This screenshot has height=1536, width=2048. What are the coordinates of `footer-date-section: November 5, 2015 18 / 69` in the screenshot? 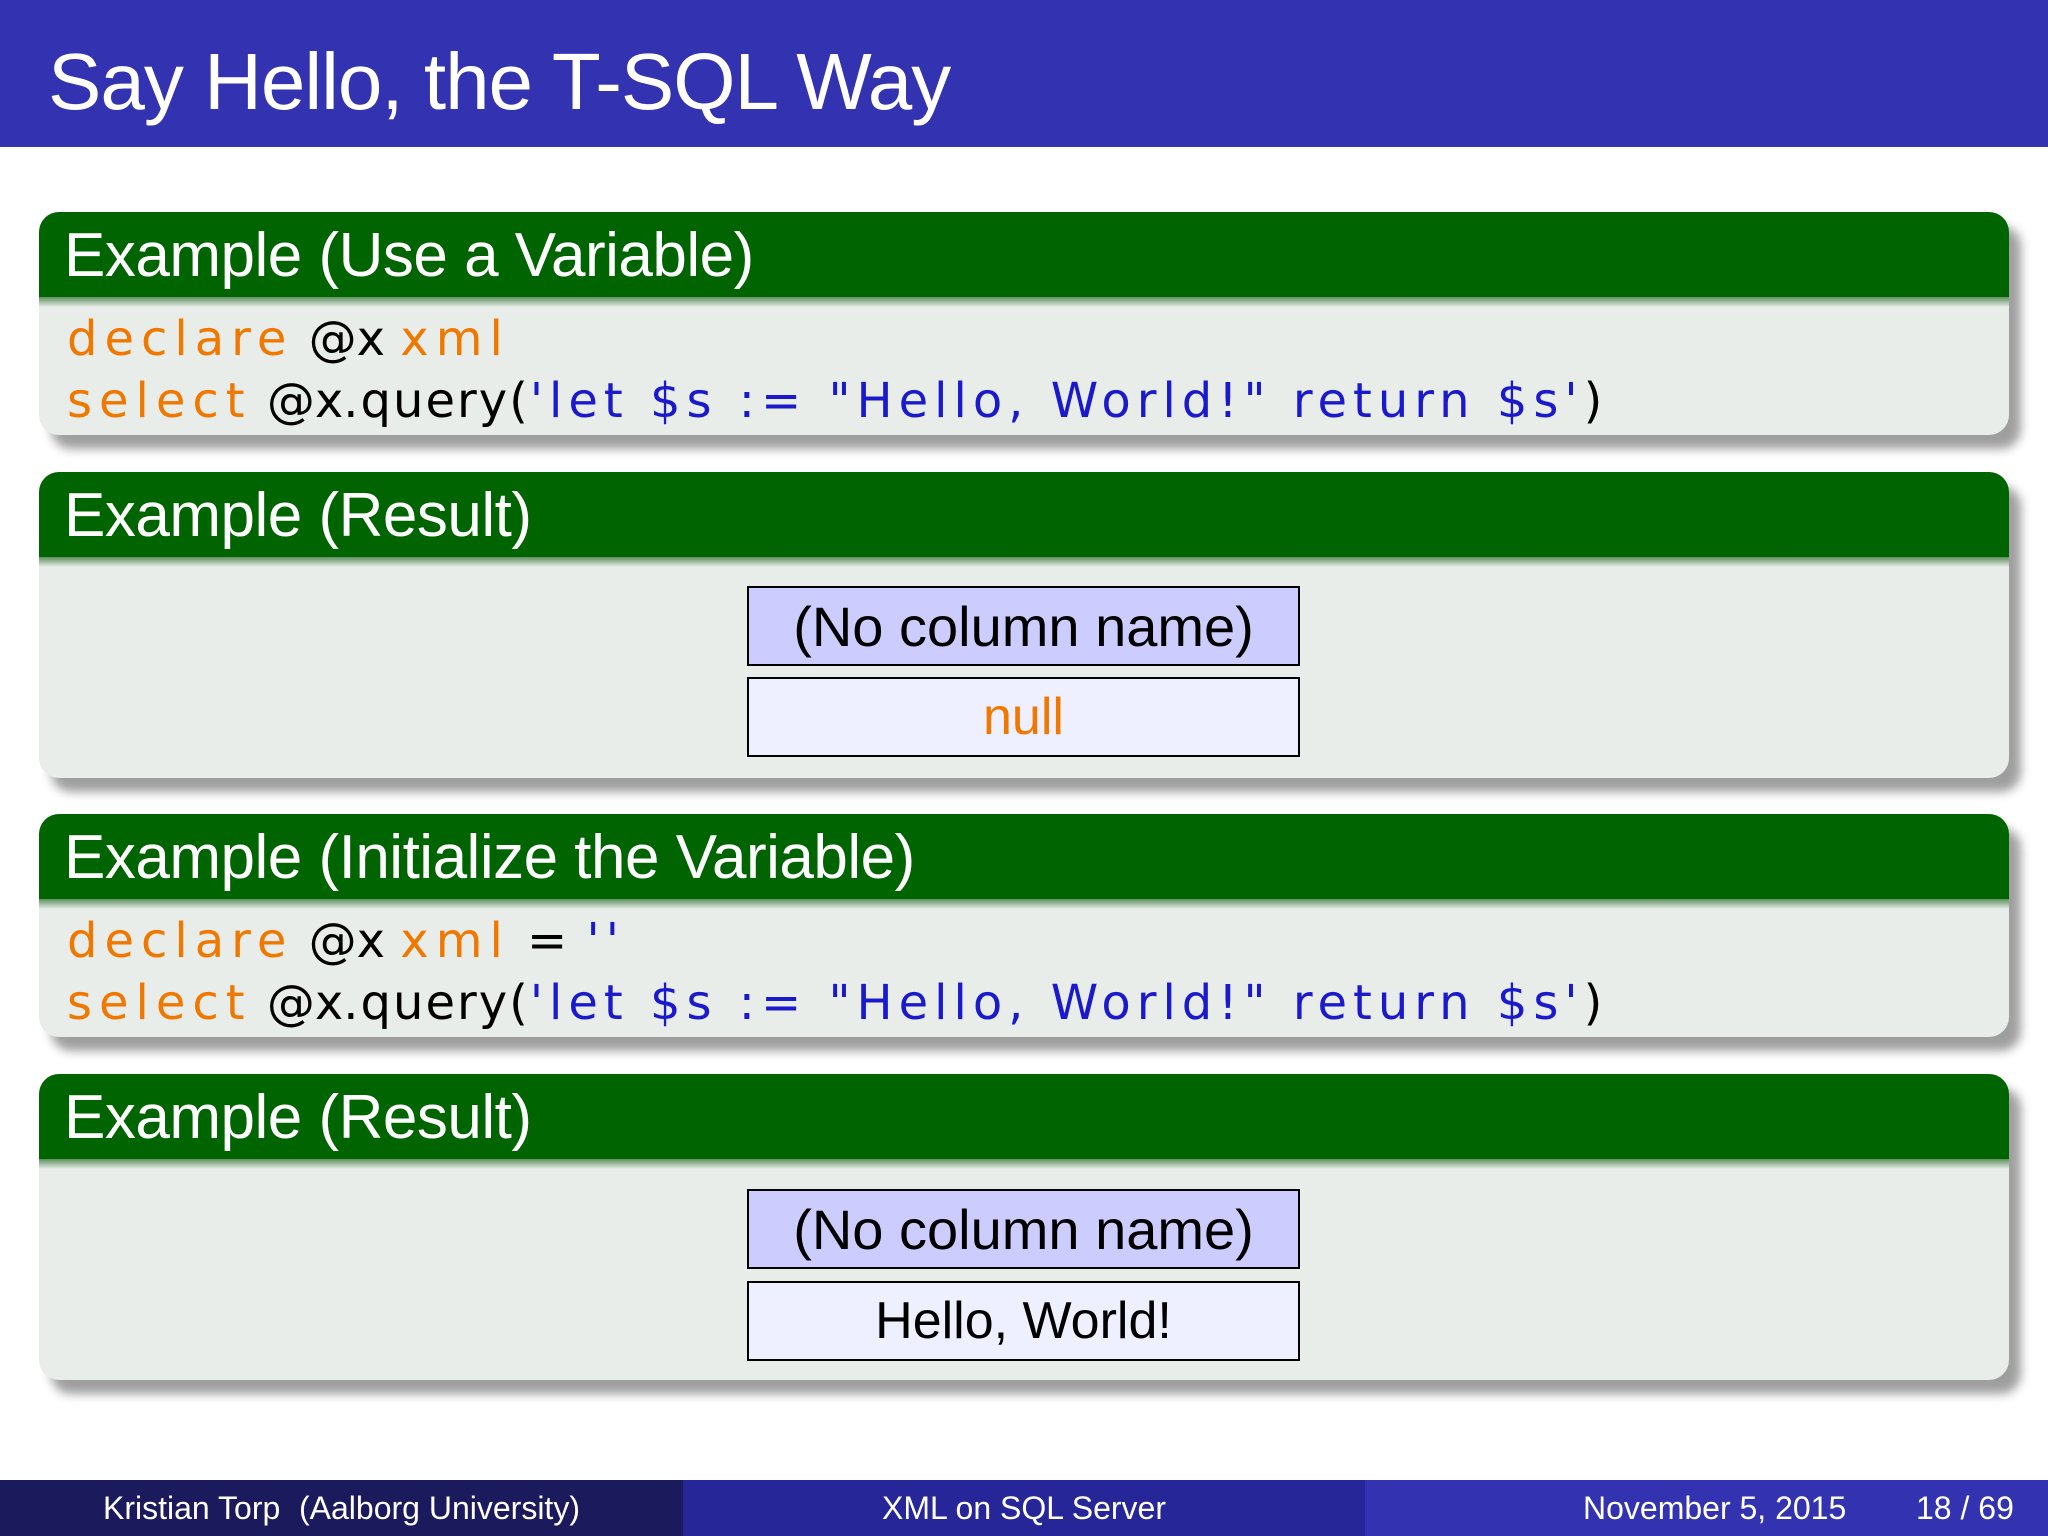 It's located at (1706, 1508).